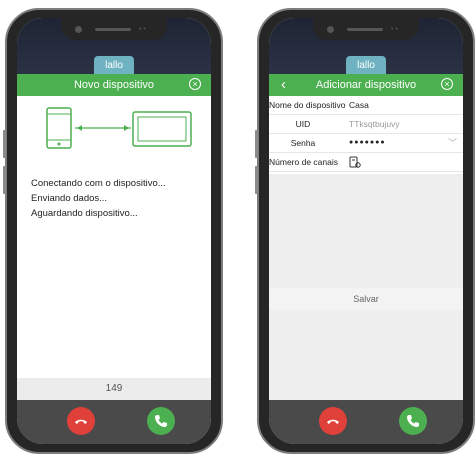 The width and height of the screenshot is (476, 457). Describe the element at coordinates (162, 129) in the screenshot. I see `tablet-icon` at that location.